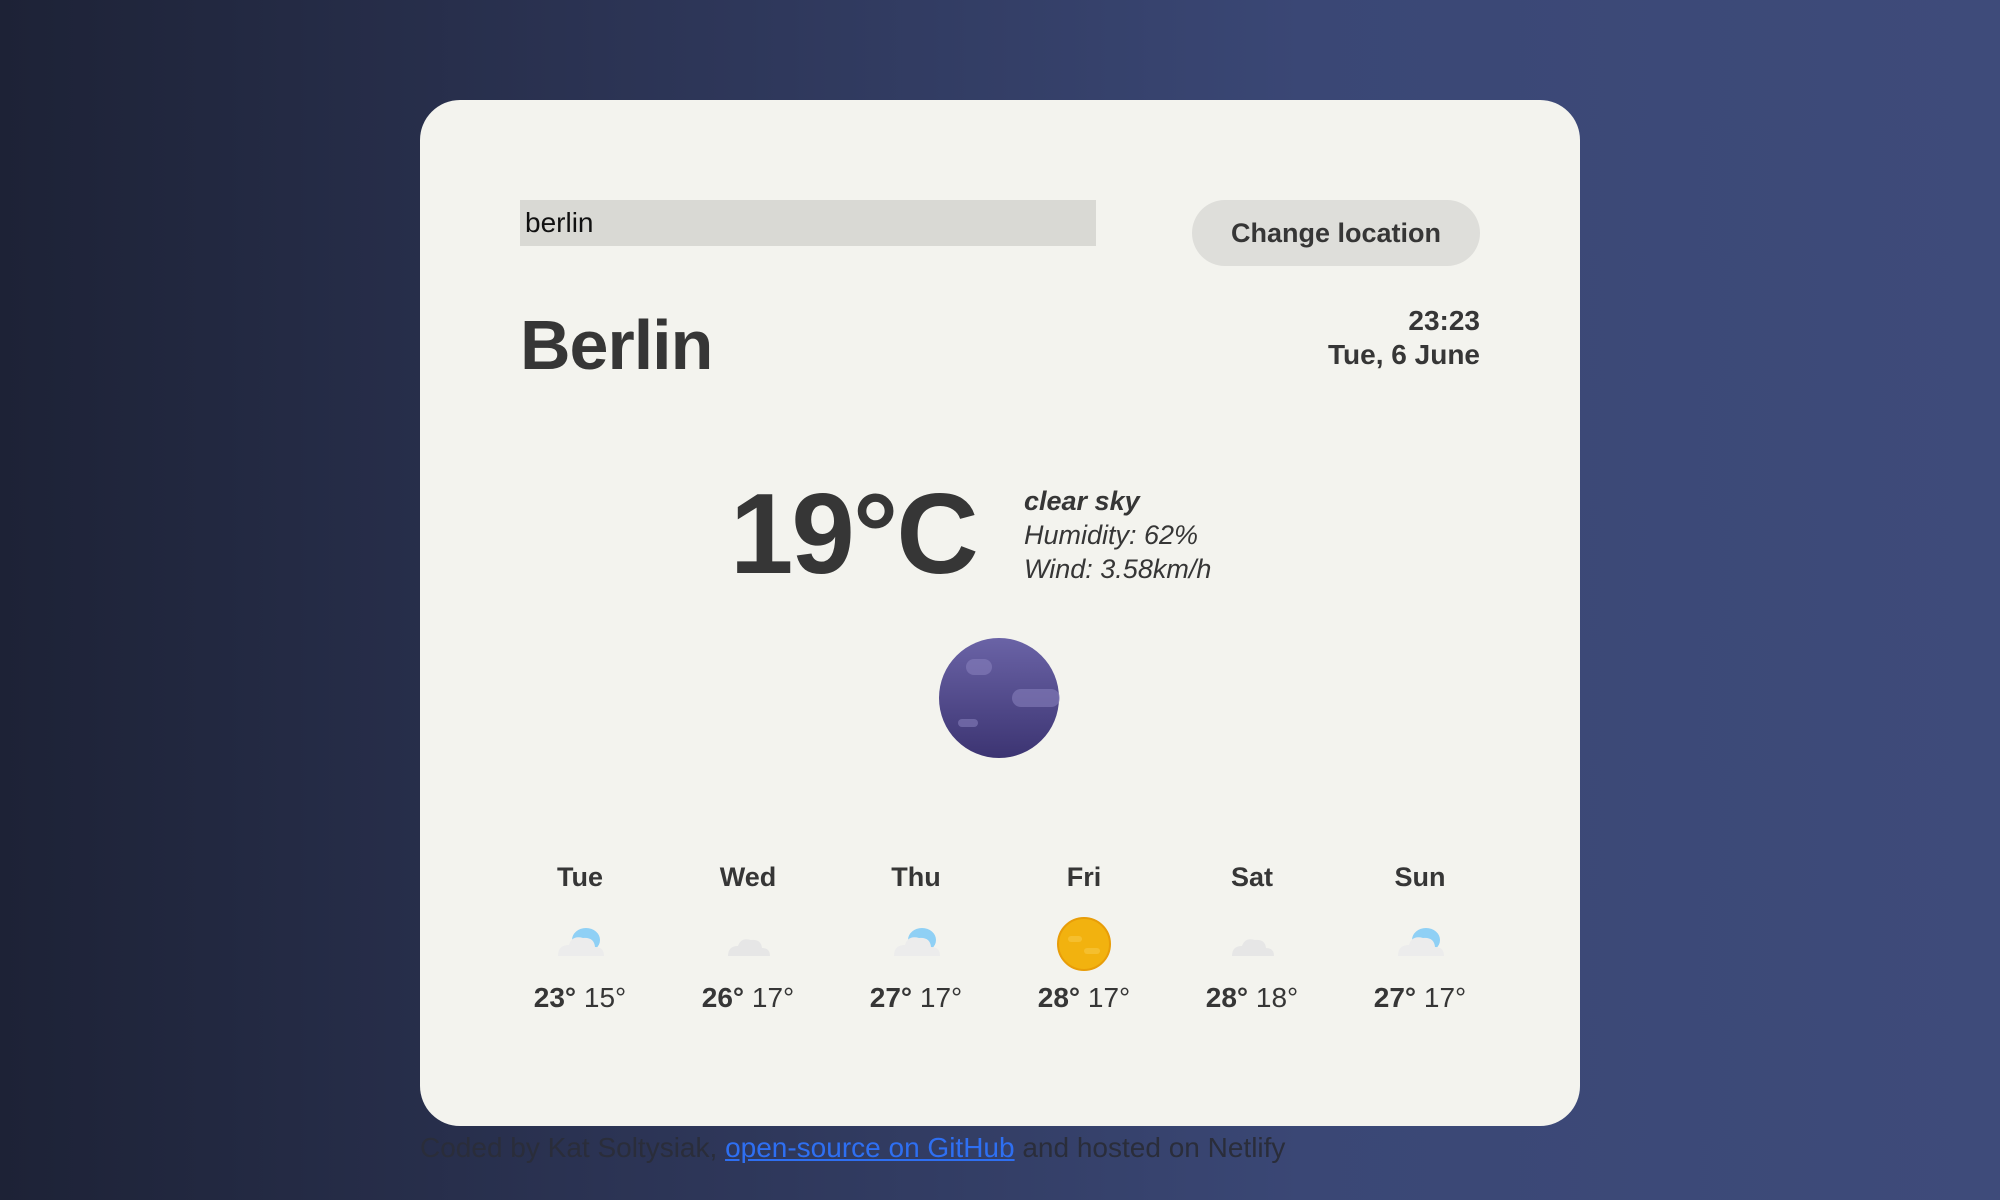 The height and width of the screenshot is (1200, 2000). Describe the element at coordinates (555, 997) in the screenshot. I see `forecast-max: 23°` at that location.